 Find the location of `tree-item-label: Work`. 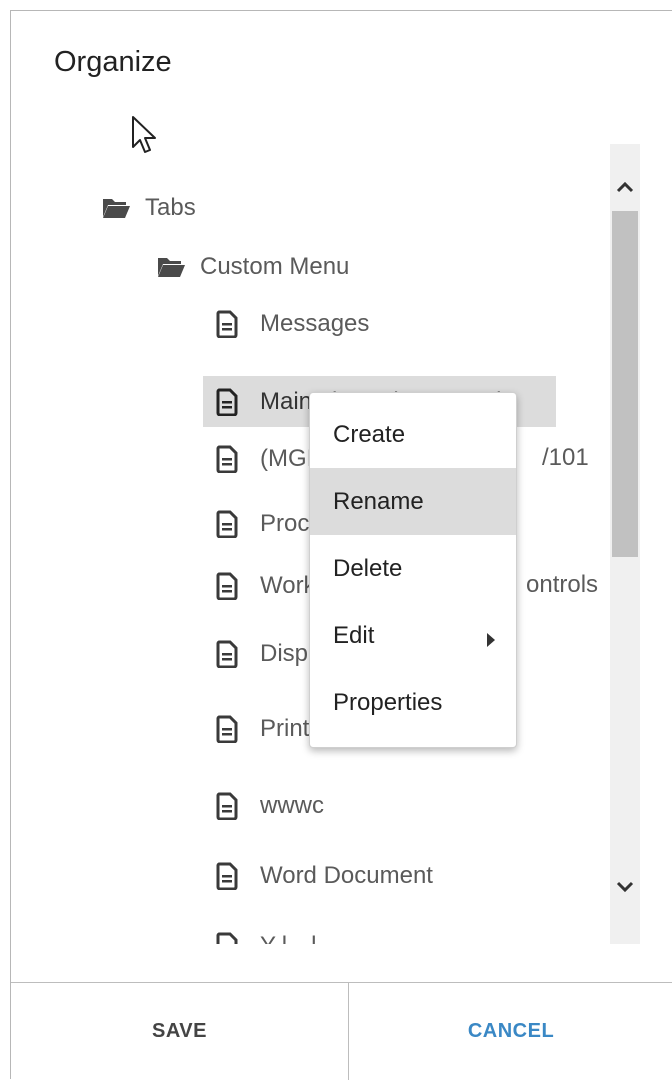

tree-item-label: Work is located at coordinates (288, 585).